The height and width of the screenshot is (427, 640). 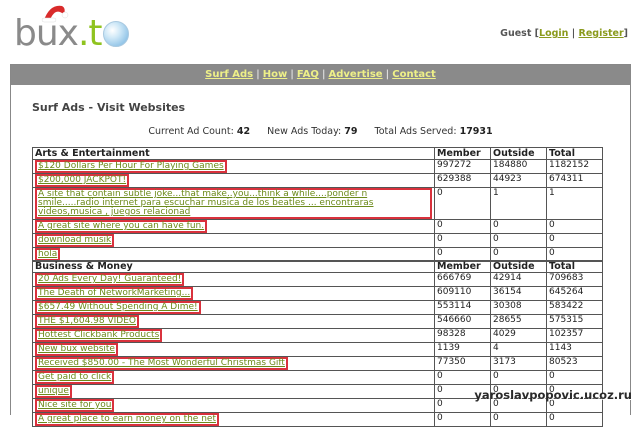 What do you see at coordinates (574, 279) in the screenshot?
I see `total-count: 709683` at bounding box center [574, 279].